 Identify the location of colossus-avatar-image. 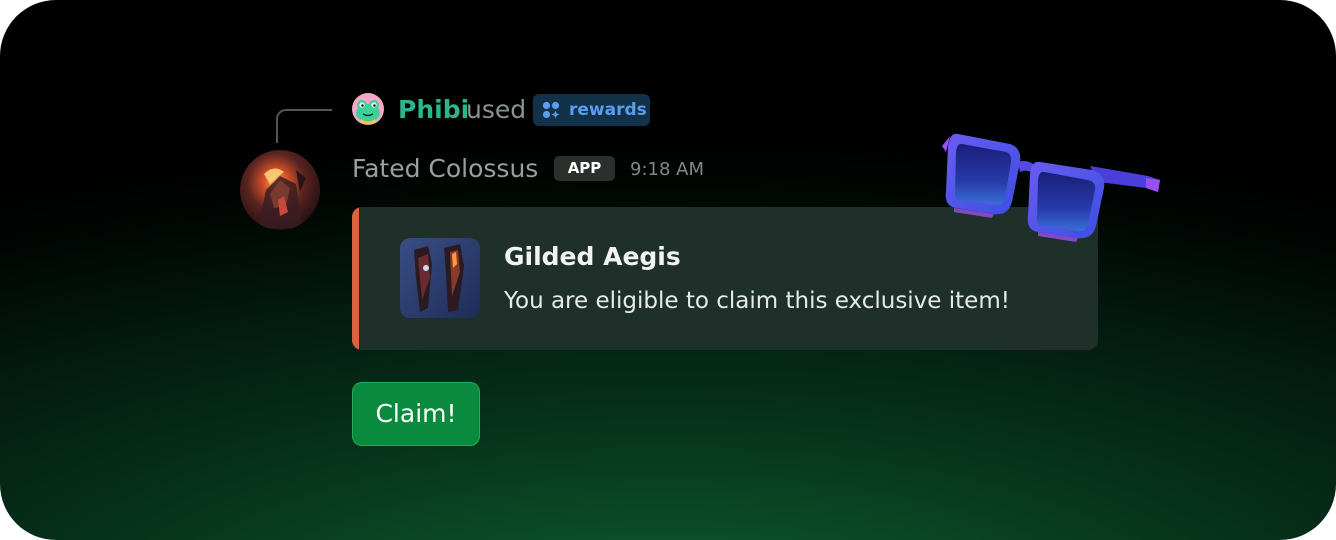
(280, 190).